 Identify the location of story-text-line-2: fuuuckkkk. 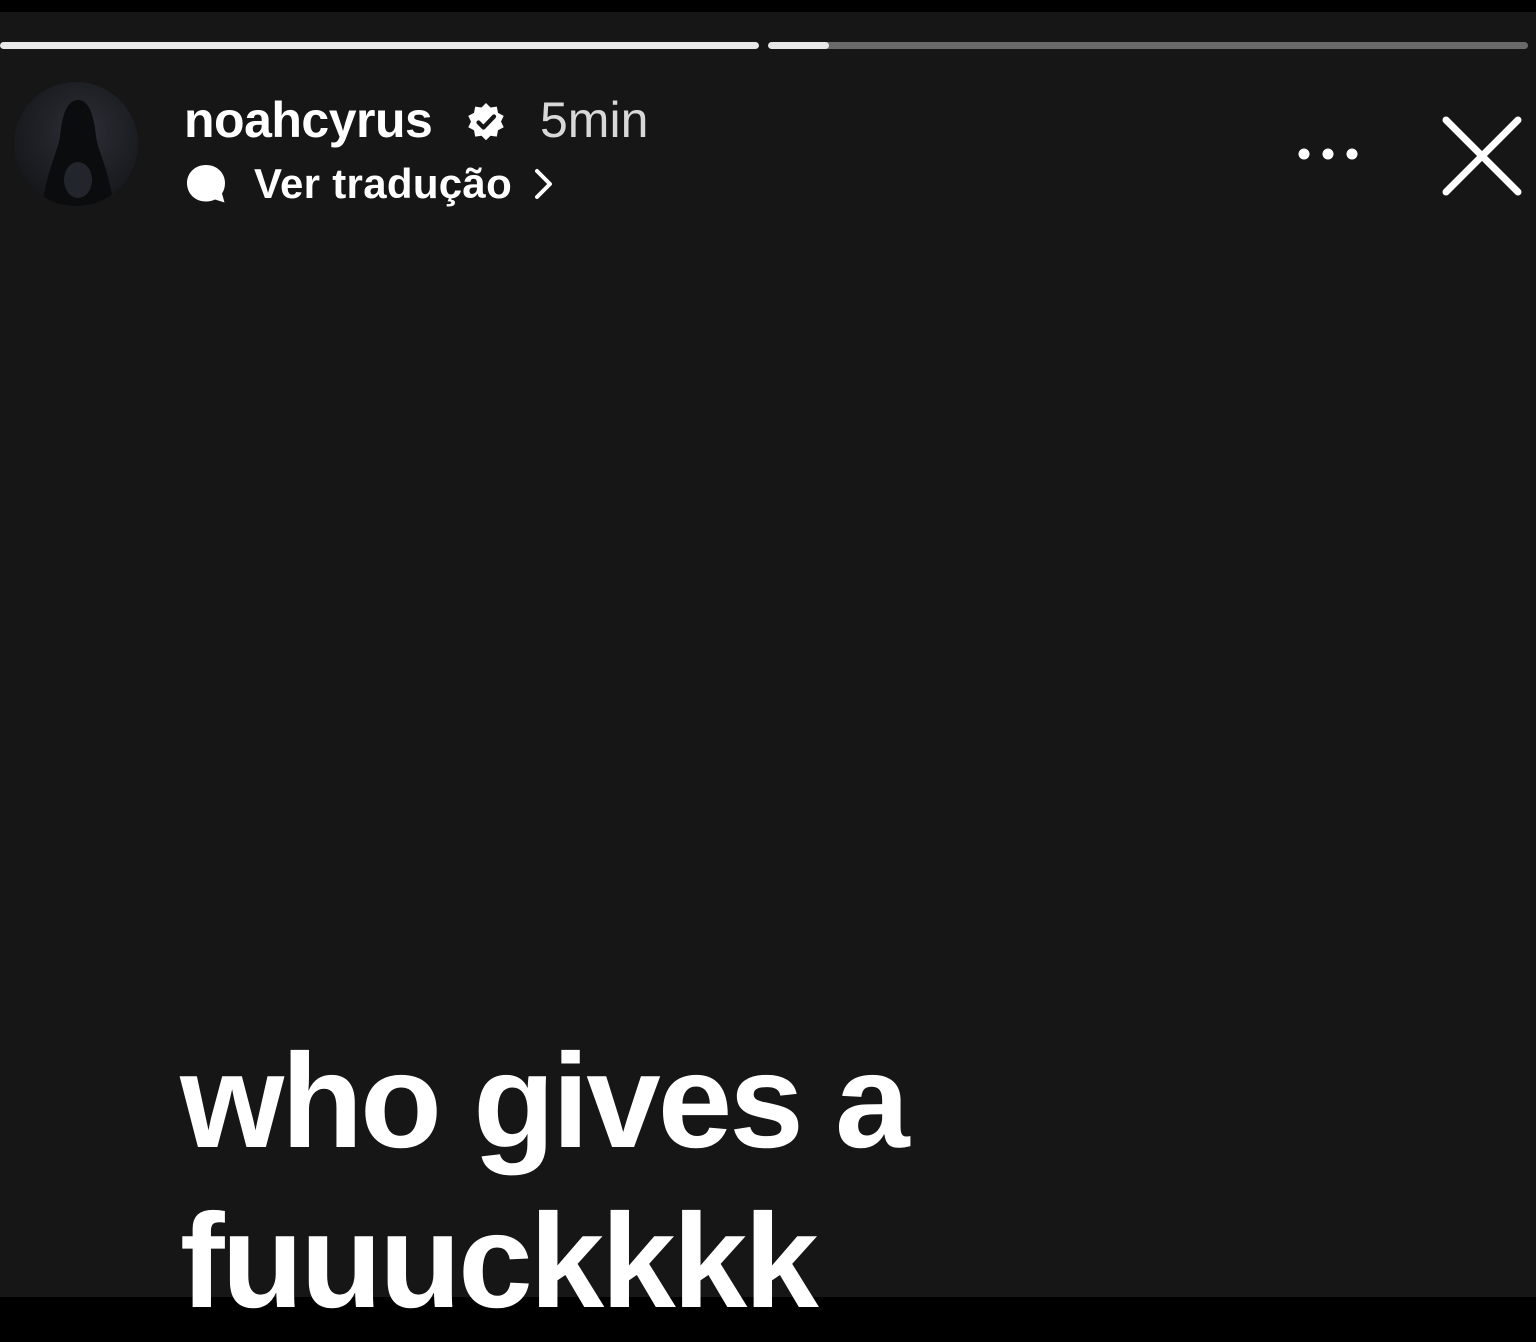
(499, 1261).